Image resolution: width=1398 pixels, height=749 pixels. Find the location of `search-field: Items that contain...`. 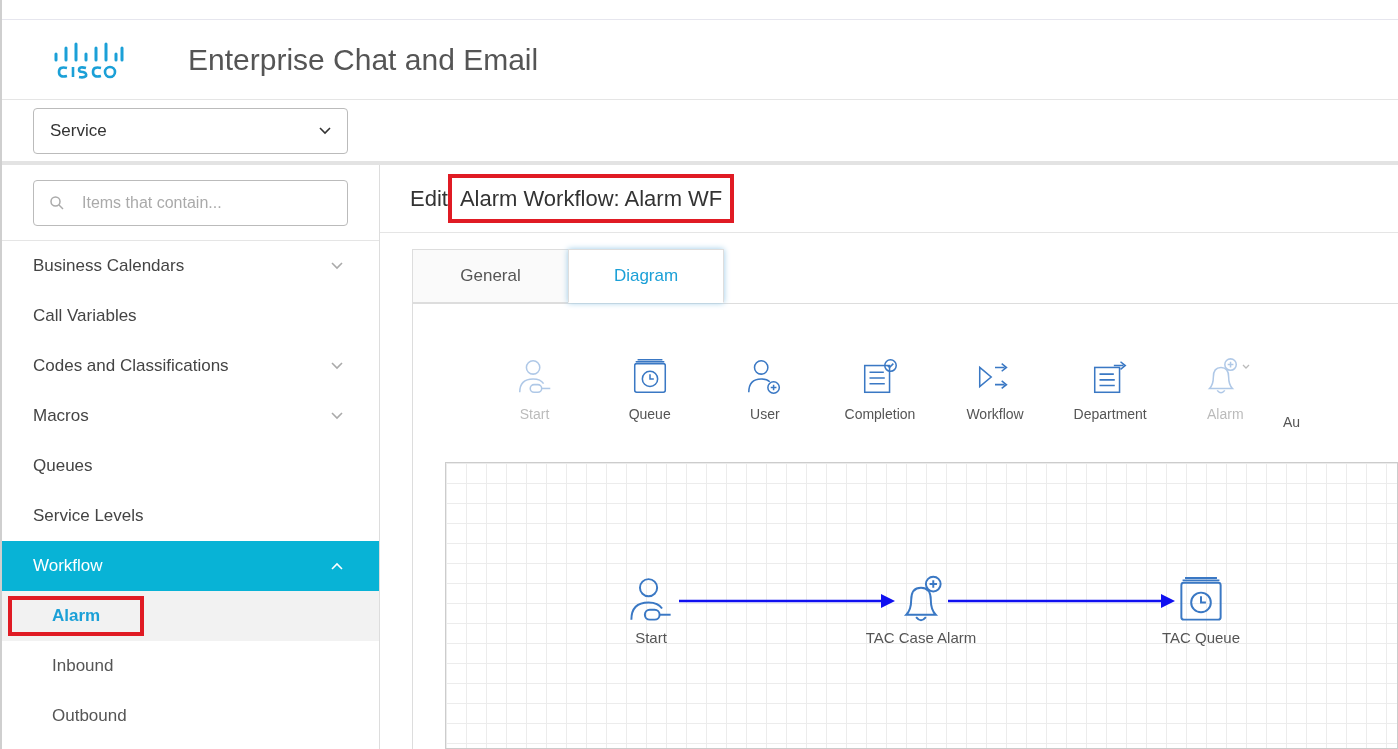

search-field: Items that contain... is located at coordinates (190, 202).